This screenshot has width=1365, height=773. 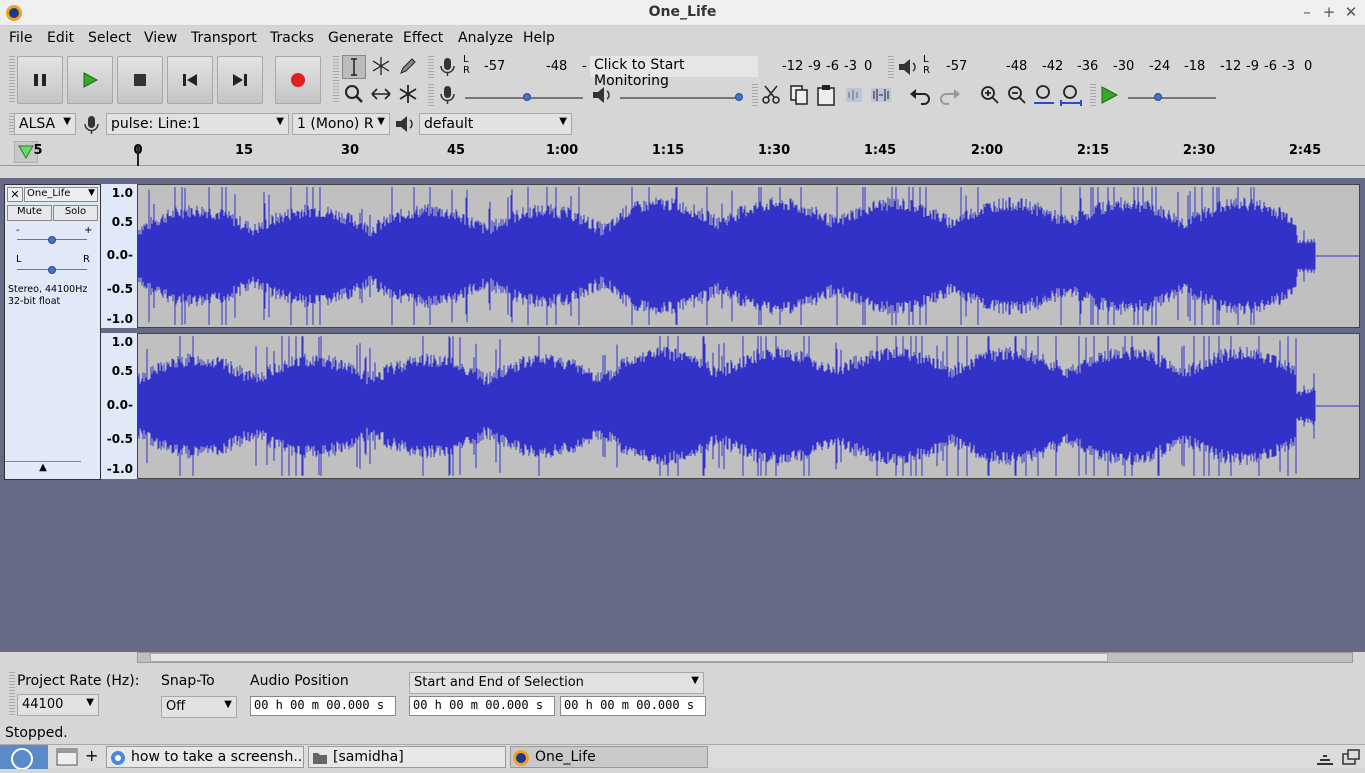 I want to click on start-menu-button, so click(x=24, y=757).